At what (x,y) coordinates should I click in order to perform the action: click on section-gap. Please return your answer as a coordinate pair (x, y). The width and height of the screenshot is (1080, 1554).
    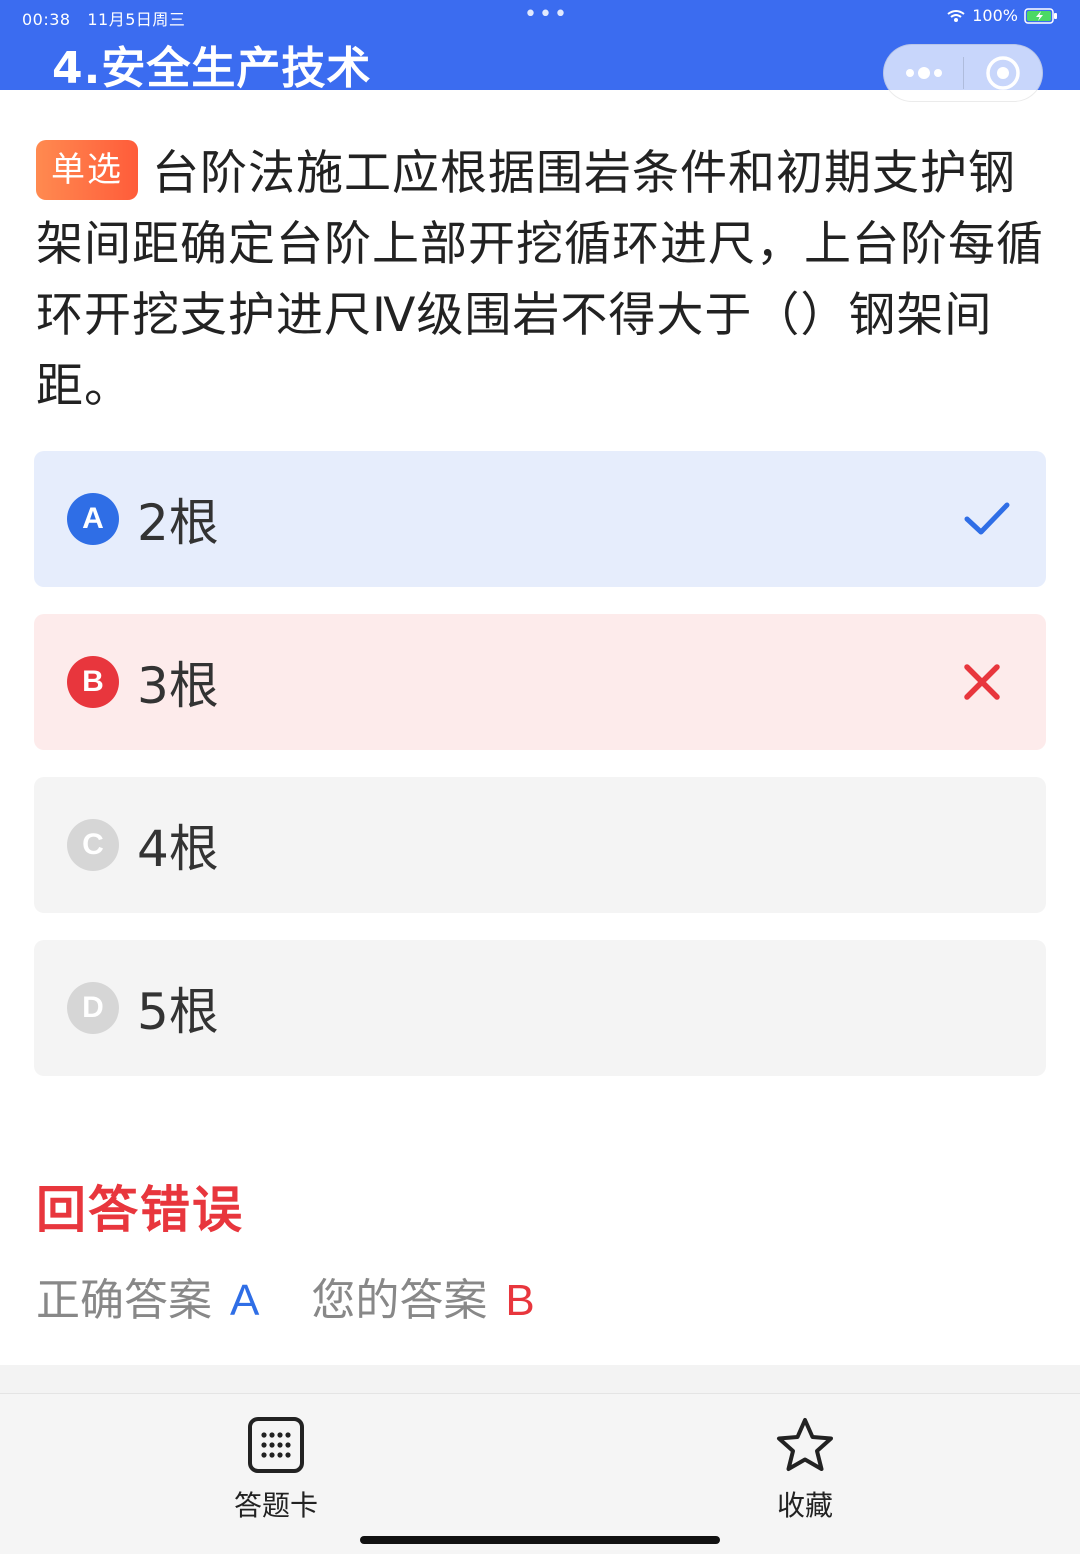
    Looking at the image, I should click on (540, 1379).